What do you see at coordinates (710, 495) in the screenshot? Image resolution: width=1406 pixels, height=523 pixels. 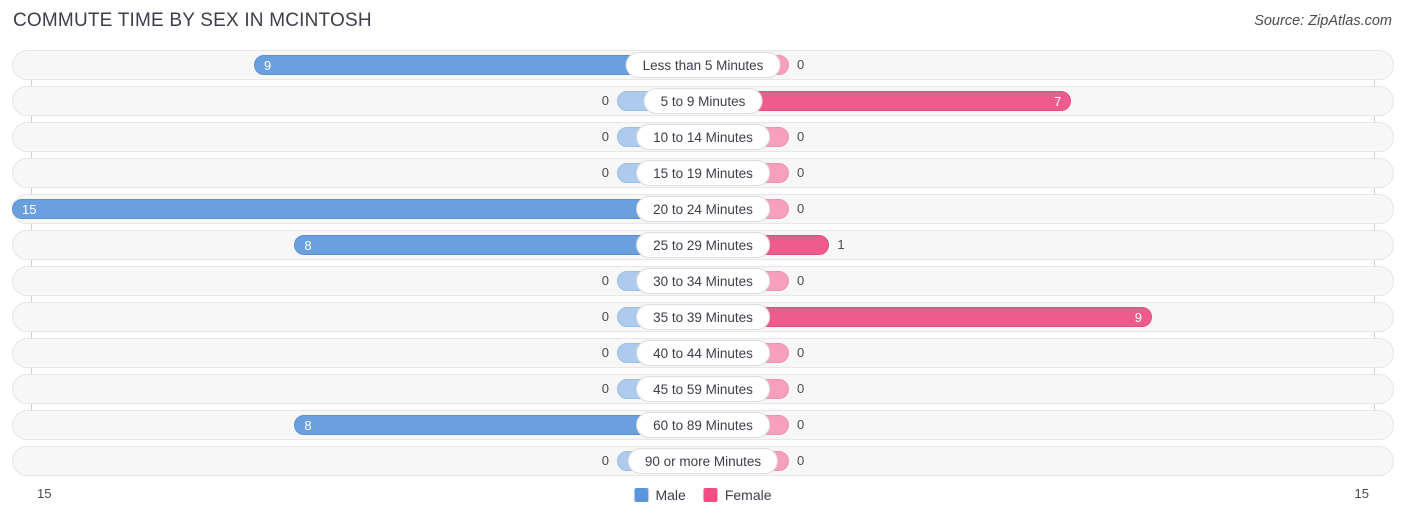 I see `legend-swatch-female-icon` at bounding box center [710, 495].